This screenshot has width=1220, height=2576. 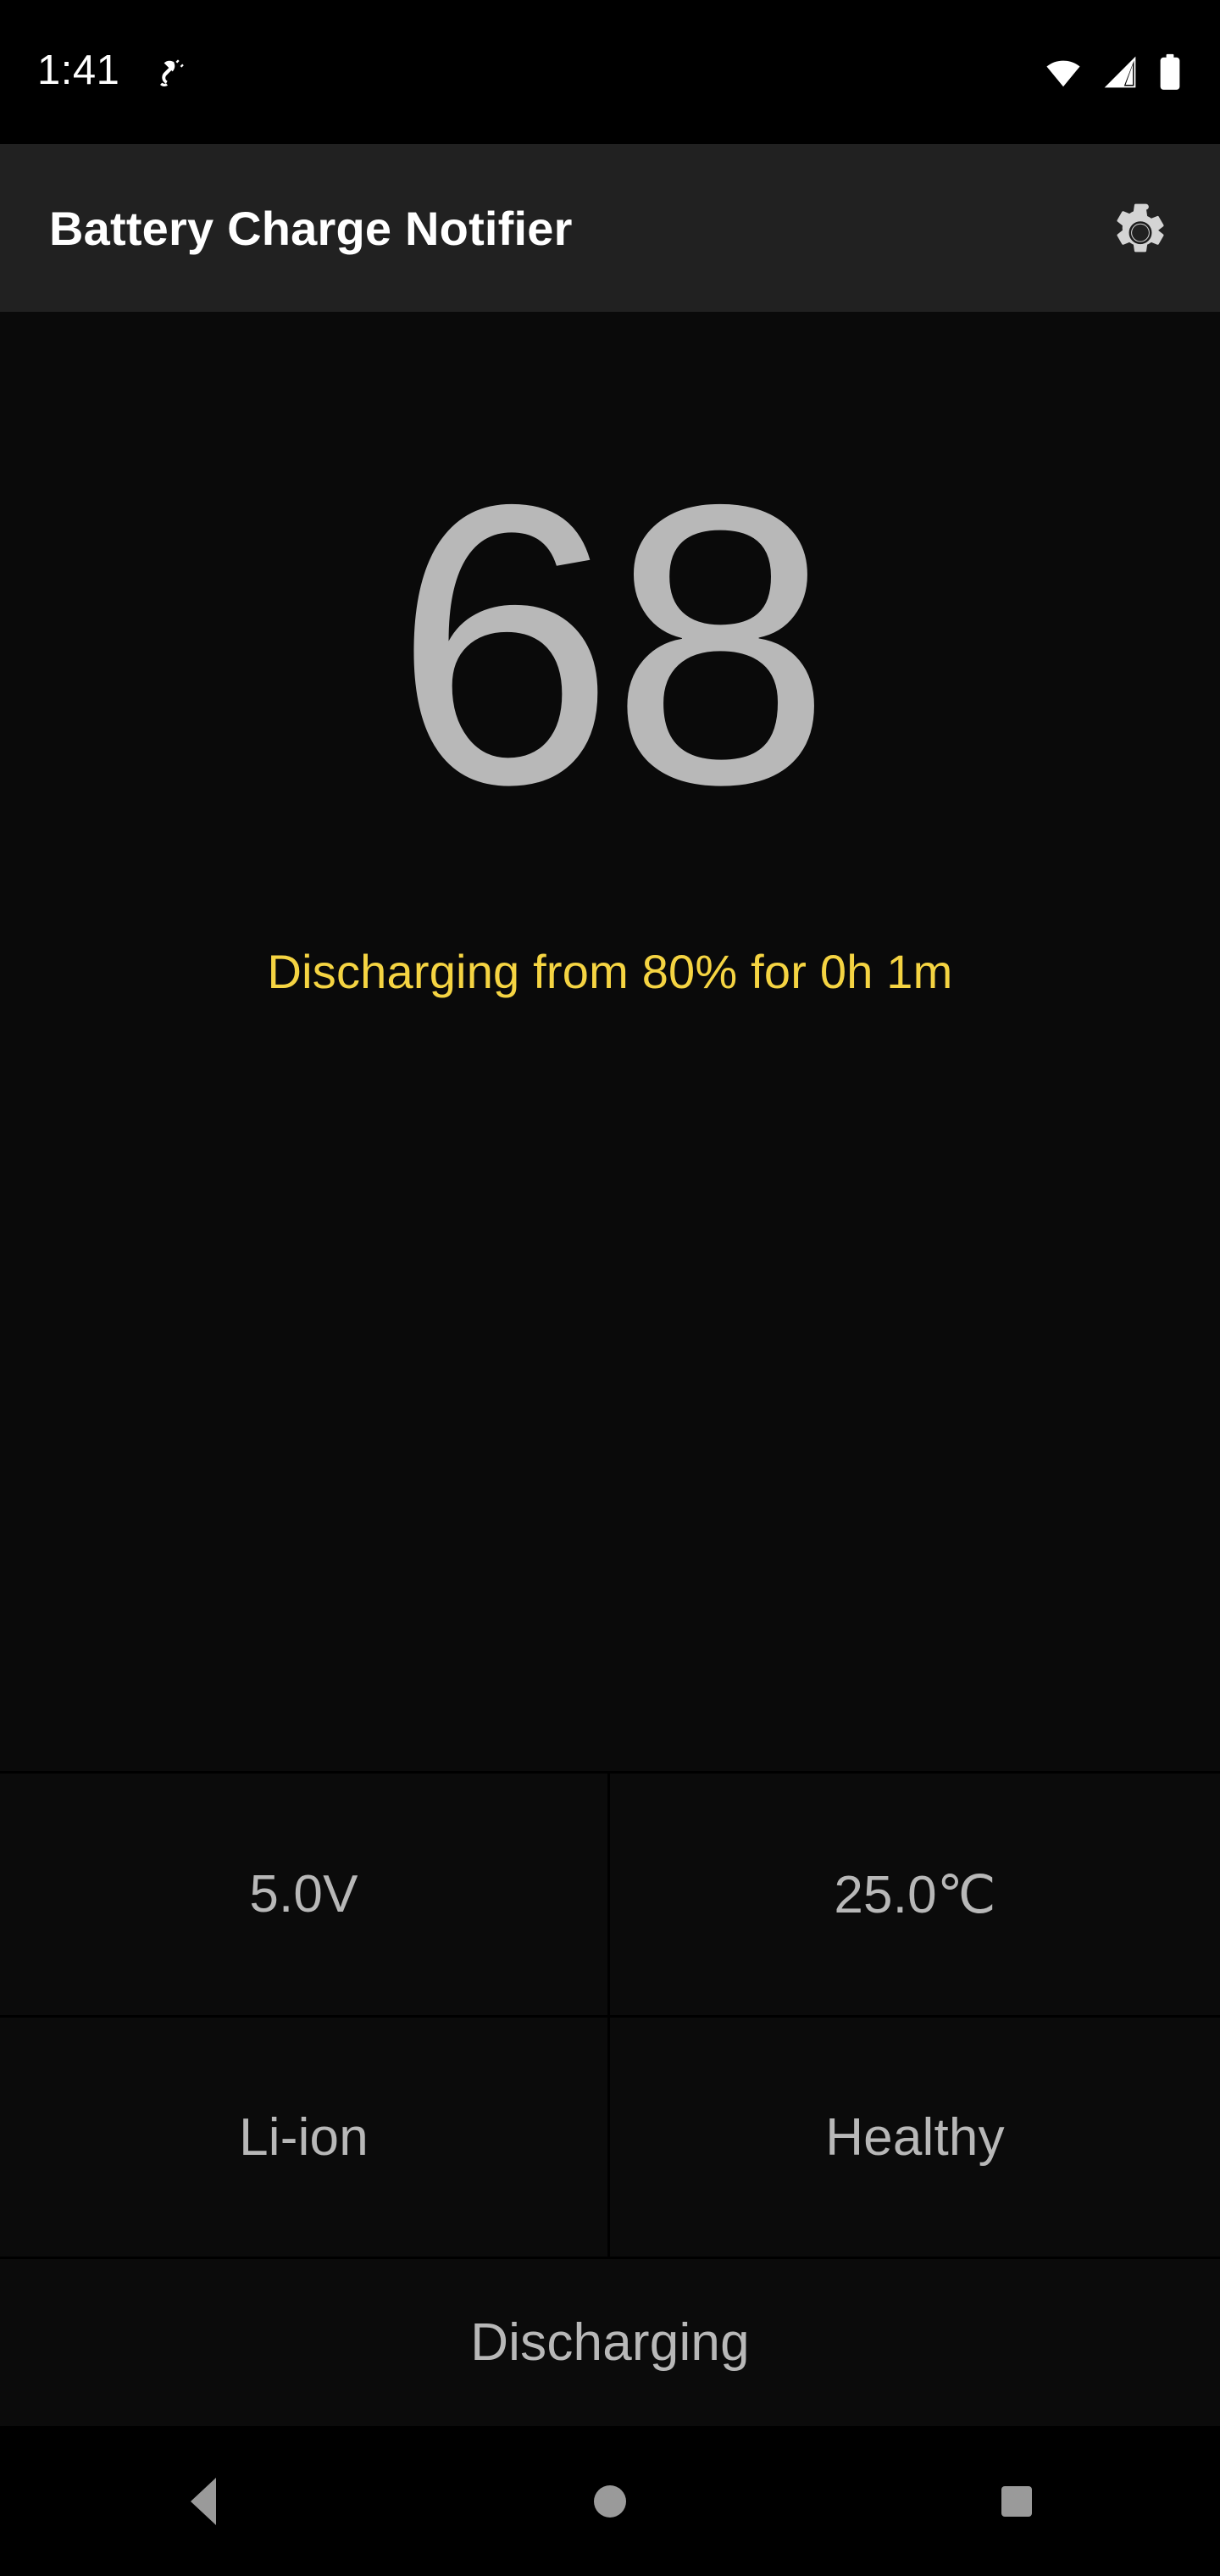 I want to click on back-nav-icon, so click(x=203, y=2501).